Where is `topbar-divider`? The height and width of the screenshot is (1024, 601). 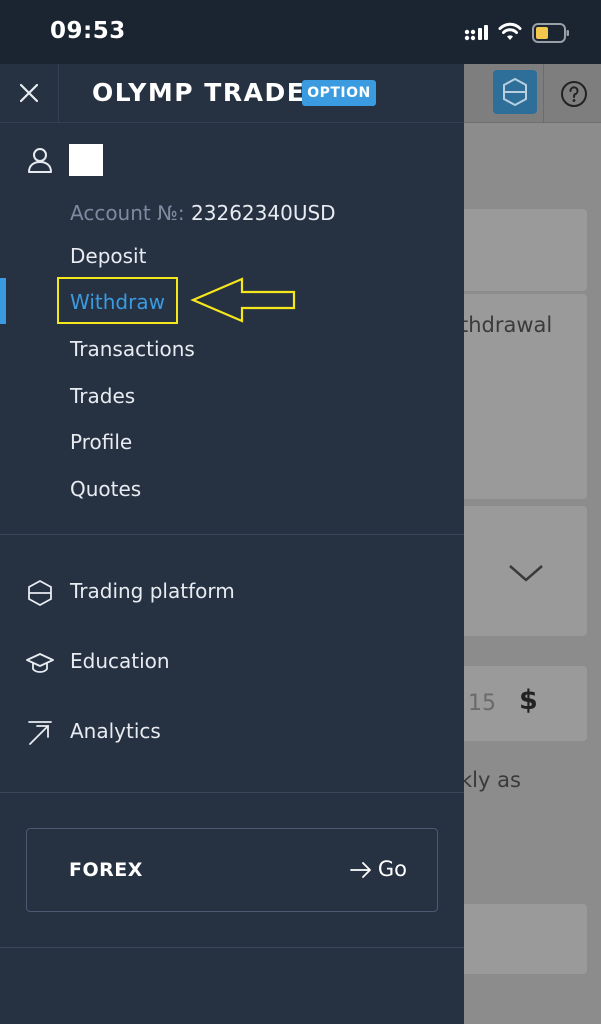
topbar-divider is located at coordinates (543, 93).